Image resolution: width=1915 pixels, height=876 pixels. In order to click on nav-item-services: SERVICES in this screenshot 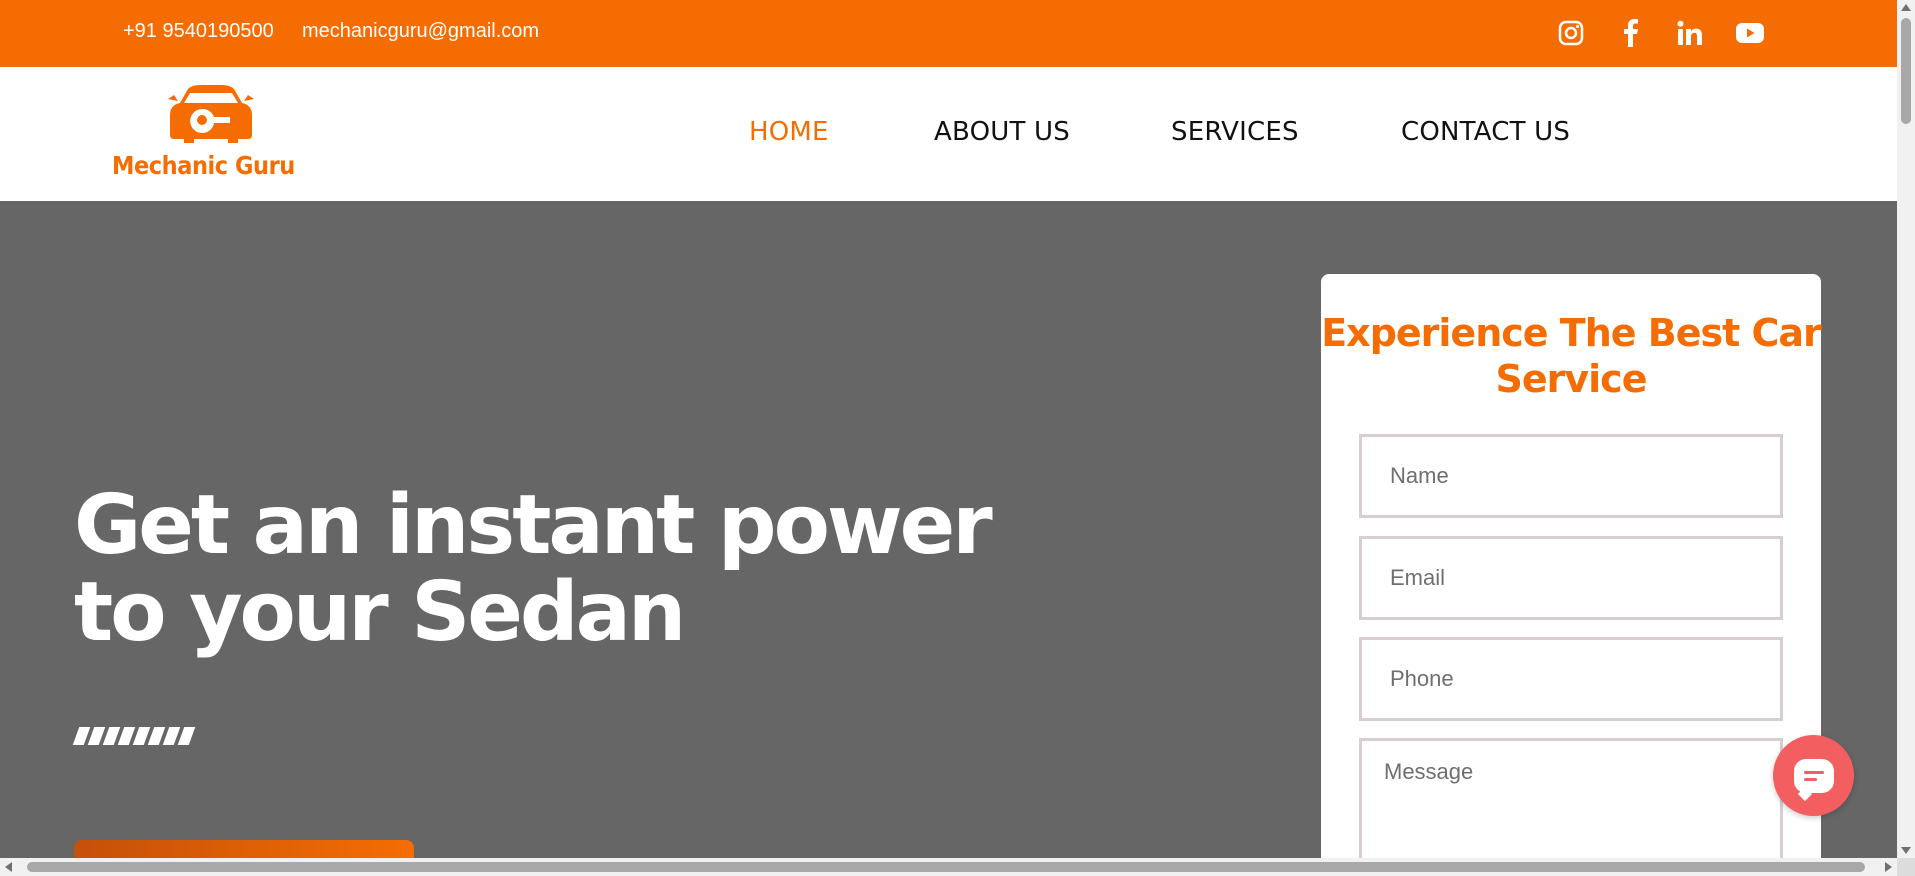, I will do `click(1235, 132)`.